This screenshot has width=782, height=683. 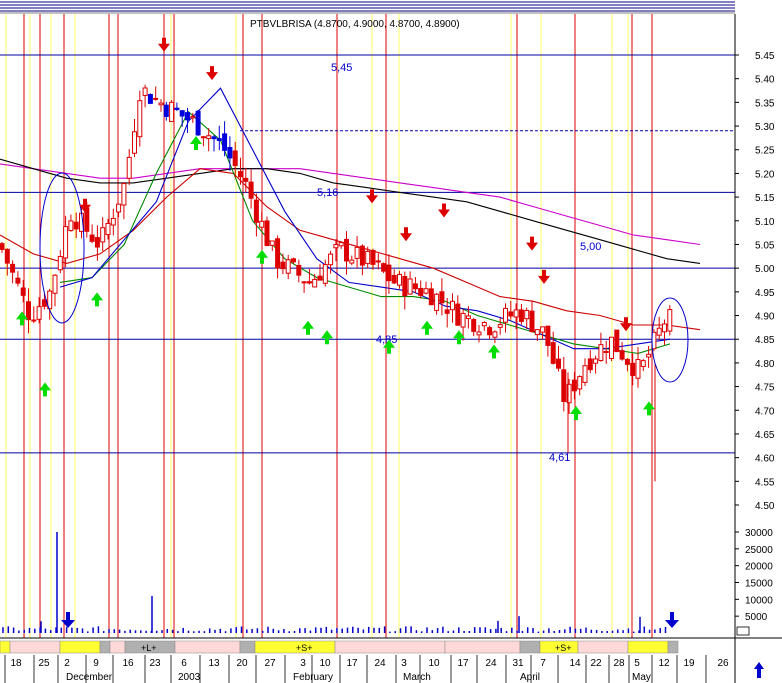 I want to click on day-label: 28, so click(x=619, y=663).